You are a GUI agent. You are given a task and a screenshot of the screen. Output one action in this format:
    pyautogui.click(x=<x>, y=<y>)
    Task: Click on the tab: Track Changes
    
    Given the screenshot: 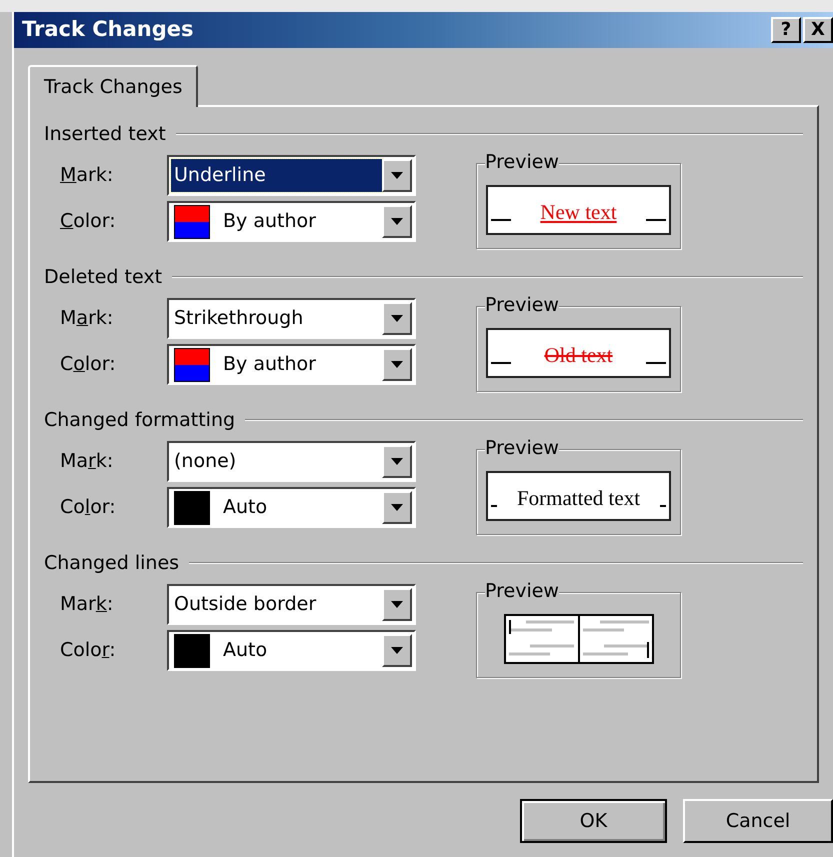 What is the action you would take?
    pyautogui.click(x=113, y=86)
    